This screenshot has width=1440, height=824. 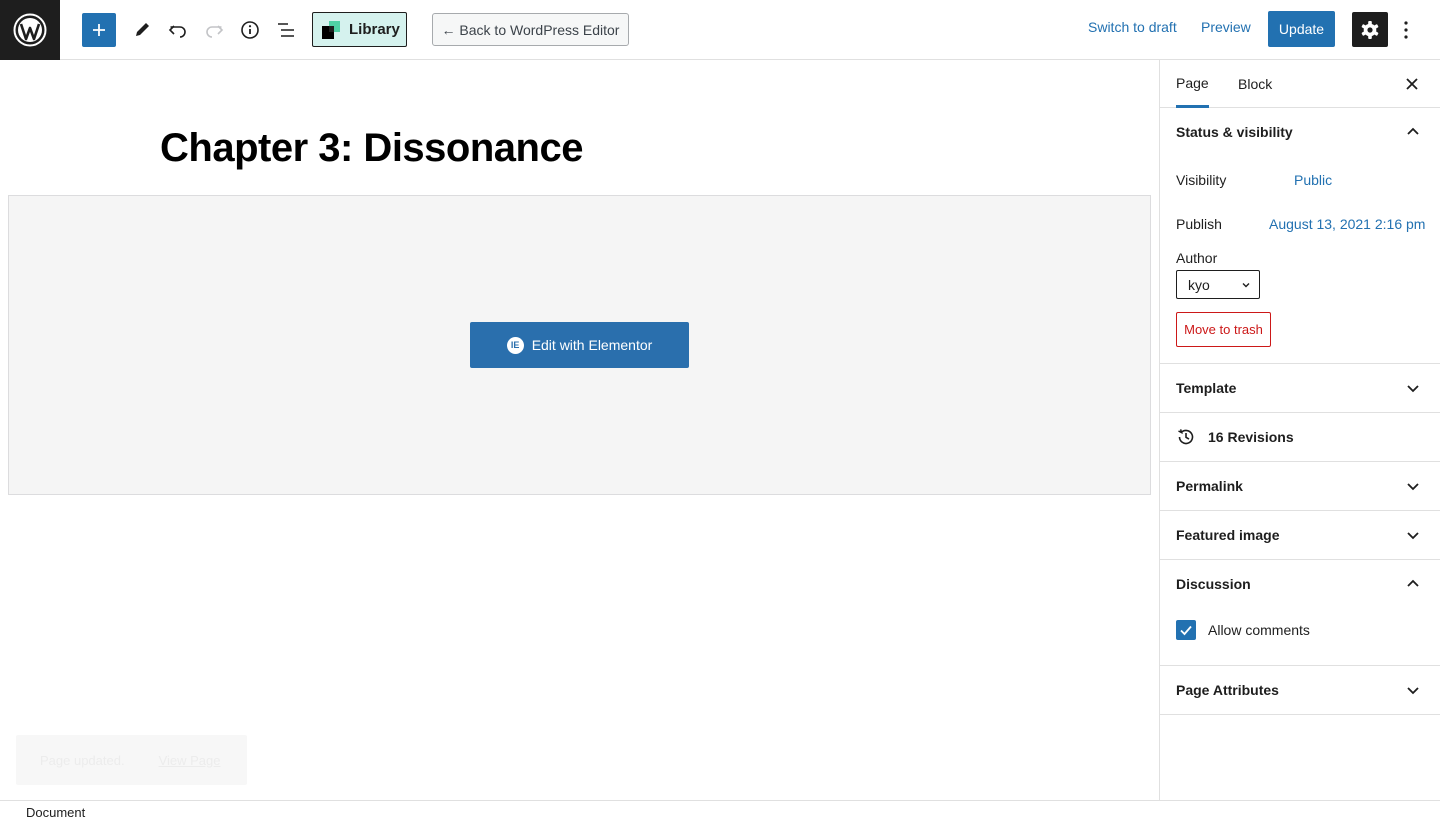 I want to click on snackbar-message: Page updated., so click(x=82, y=760).